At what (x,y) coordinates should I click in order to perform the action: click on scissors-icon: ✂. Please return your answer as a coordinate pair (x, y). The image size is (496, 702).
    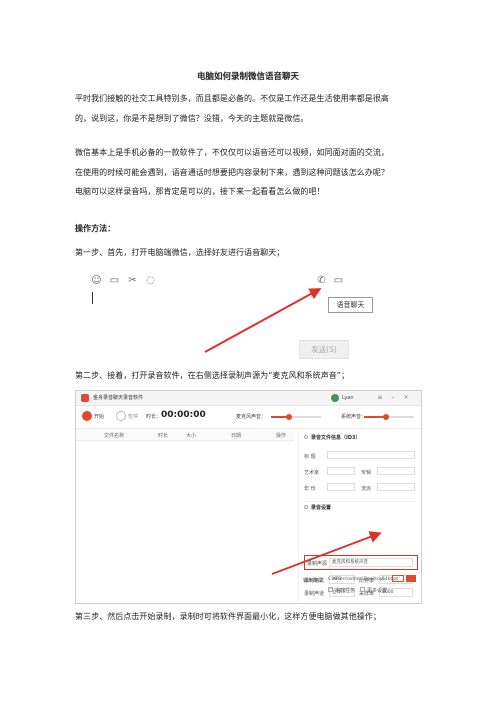
    Looking at the image, I should click on (132, 280).